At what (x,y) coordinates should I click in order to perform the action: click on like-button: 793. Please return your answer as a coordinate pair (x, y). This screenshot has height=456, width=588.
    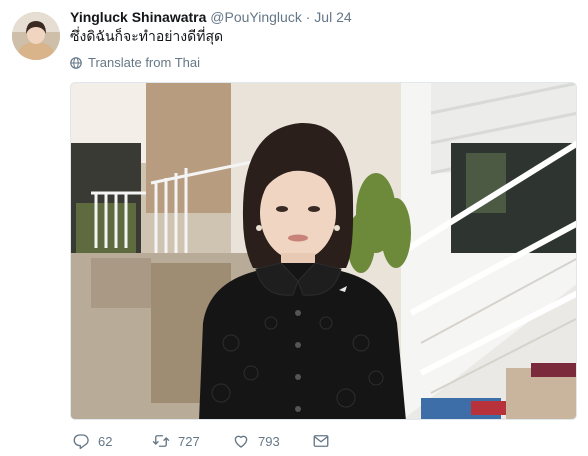
    Looking at the image, I should click on (272, 441).